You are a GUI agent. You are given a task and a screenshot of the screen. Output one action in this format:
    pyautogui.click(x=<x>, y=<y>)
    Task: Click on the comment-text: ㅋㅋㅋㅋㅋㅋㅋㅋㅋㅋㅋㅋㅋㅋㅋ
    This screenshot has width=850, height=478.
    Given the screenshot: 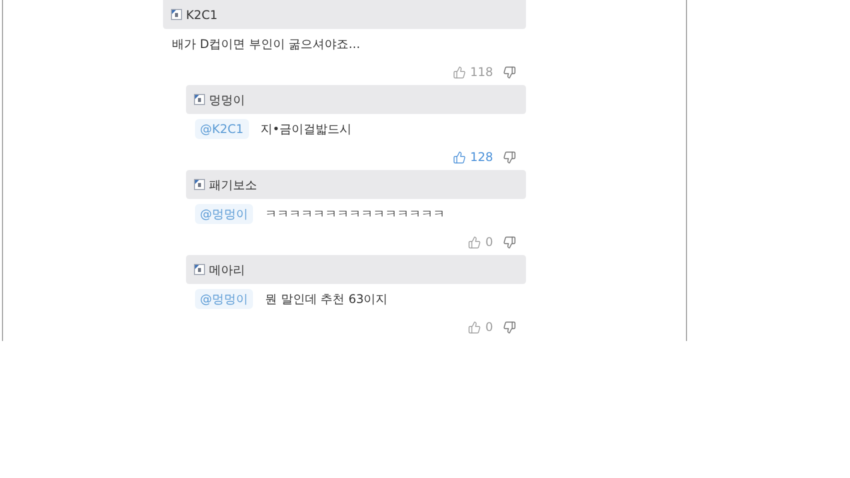 What is the action you would take?
    pyautogui.click(x=355, y=214)
    